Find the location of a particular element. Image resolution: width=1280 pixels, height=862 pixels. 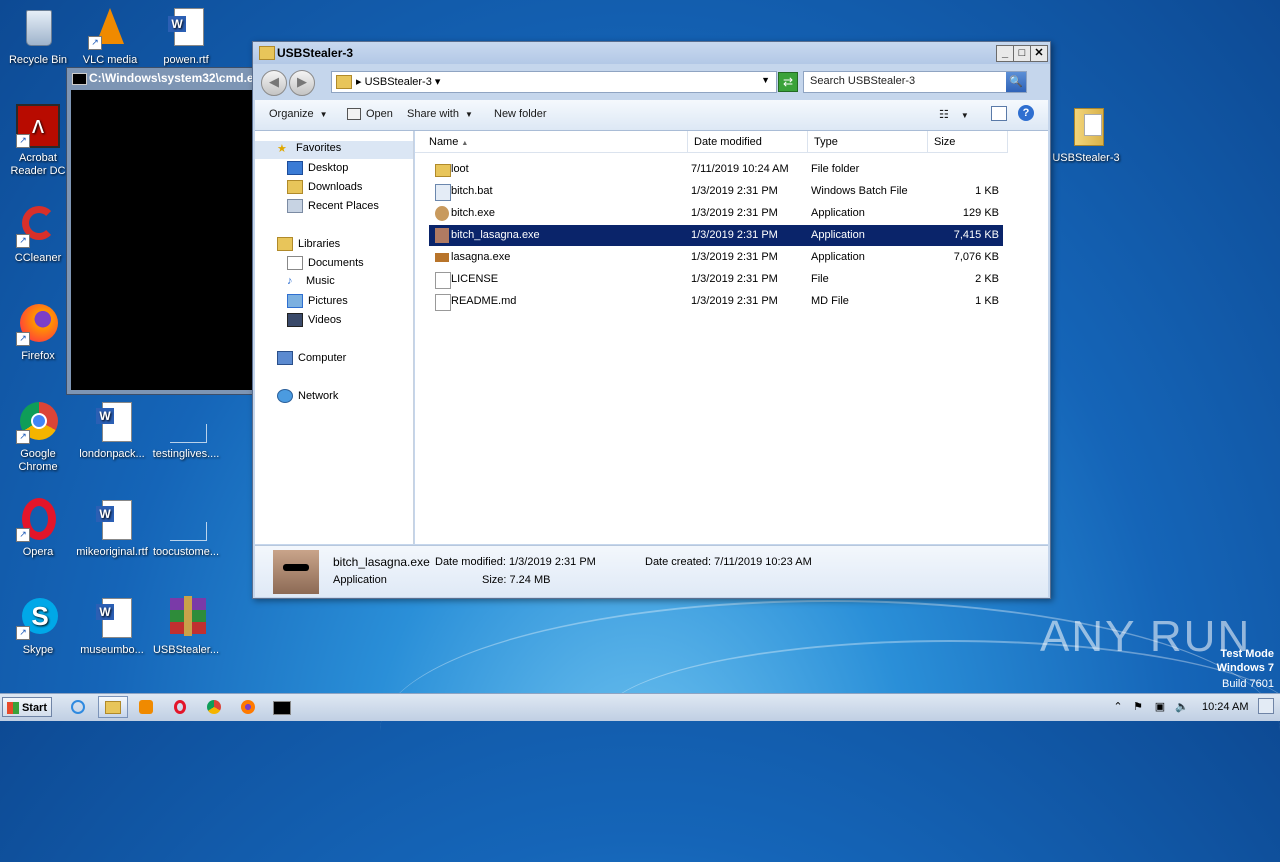

show-hidden-icons-icon: ⌃ is located at coordinates (1118, 707).